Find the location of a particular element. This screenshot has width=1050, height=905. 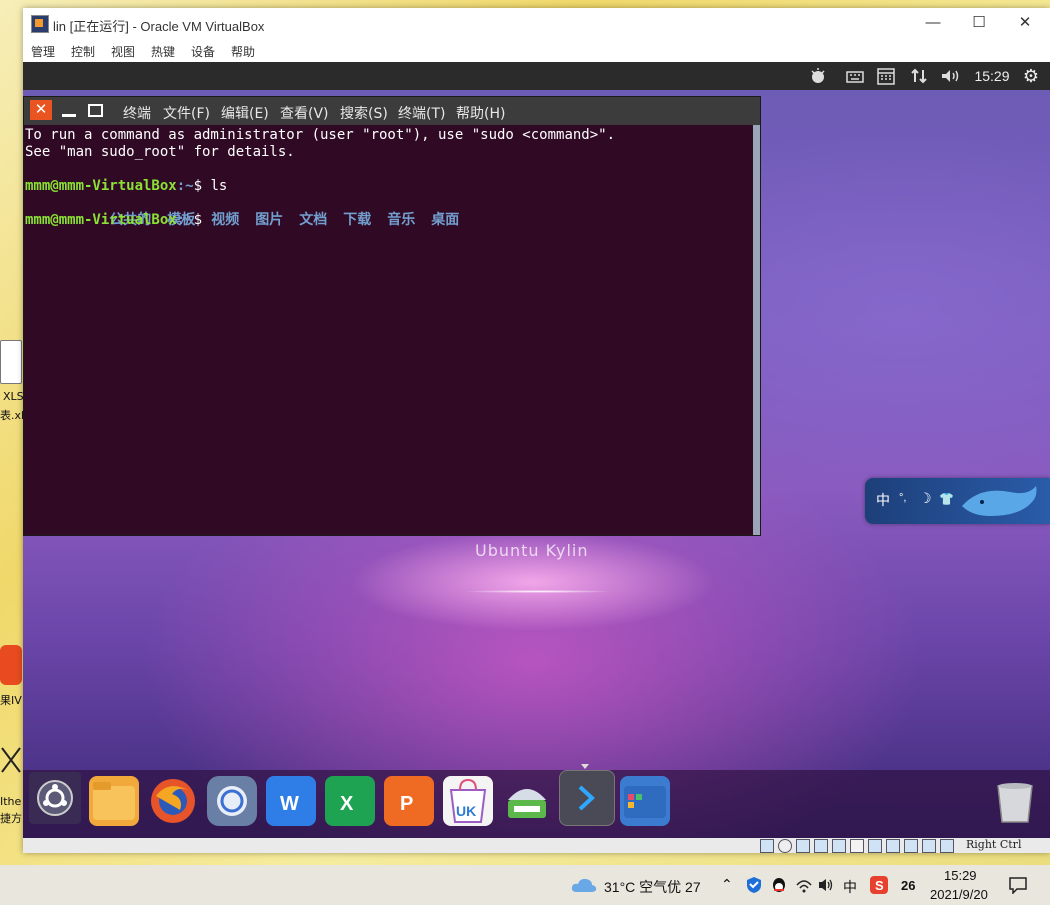

sogou-input-icon: S is located at coordinates (879, 885).